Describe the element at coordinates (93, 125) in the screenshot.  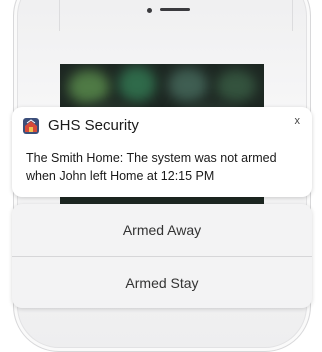
I see `notification-app-name: GHS Security` at that location.